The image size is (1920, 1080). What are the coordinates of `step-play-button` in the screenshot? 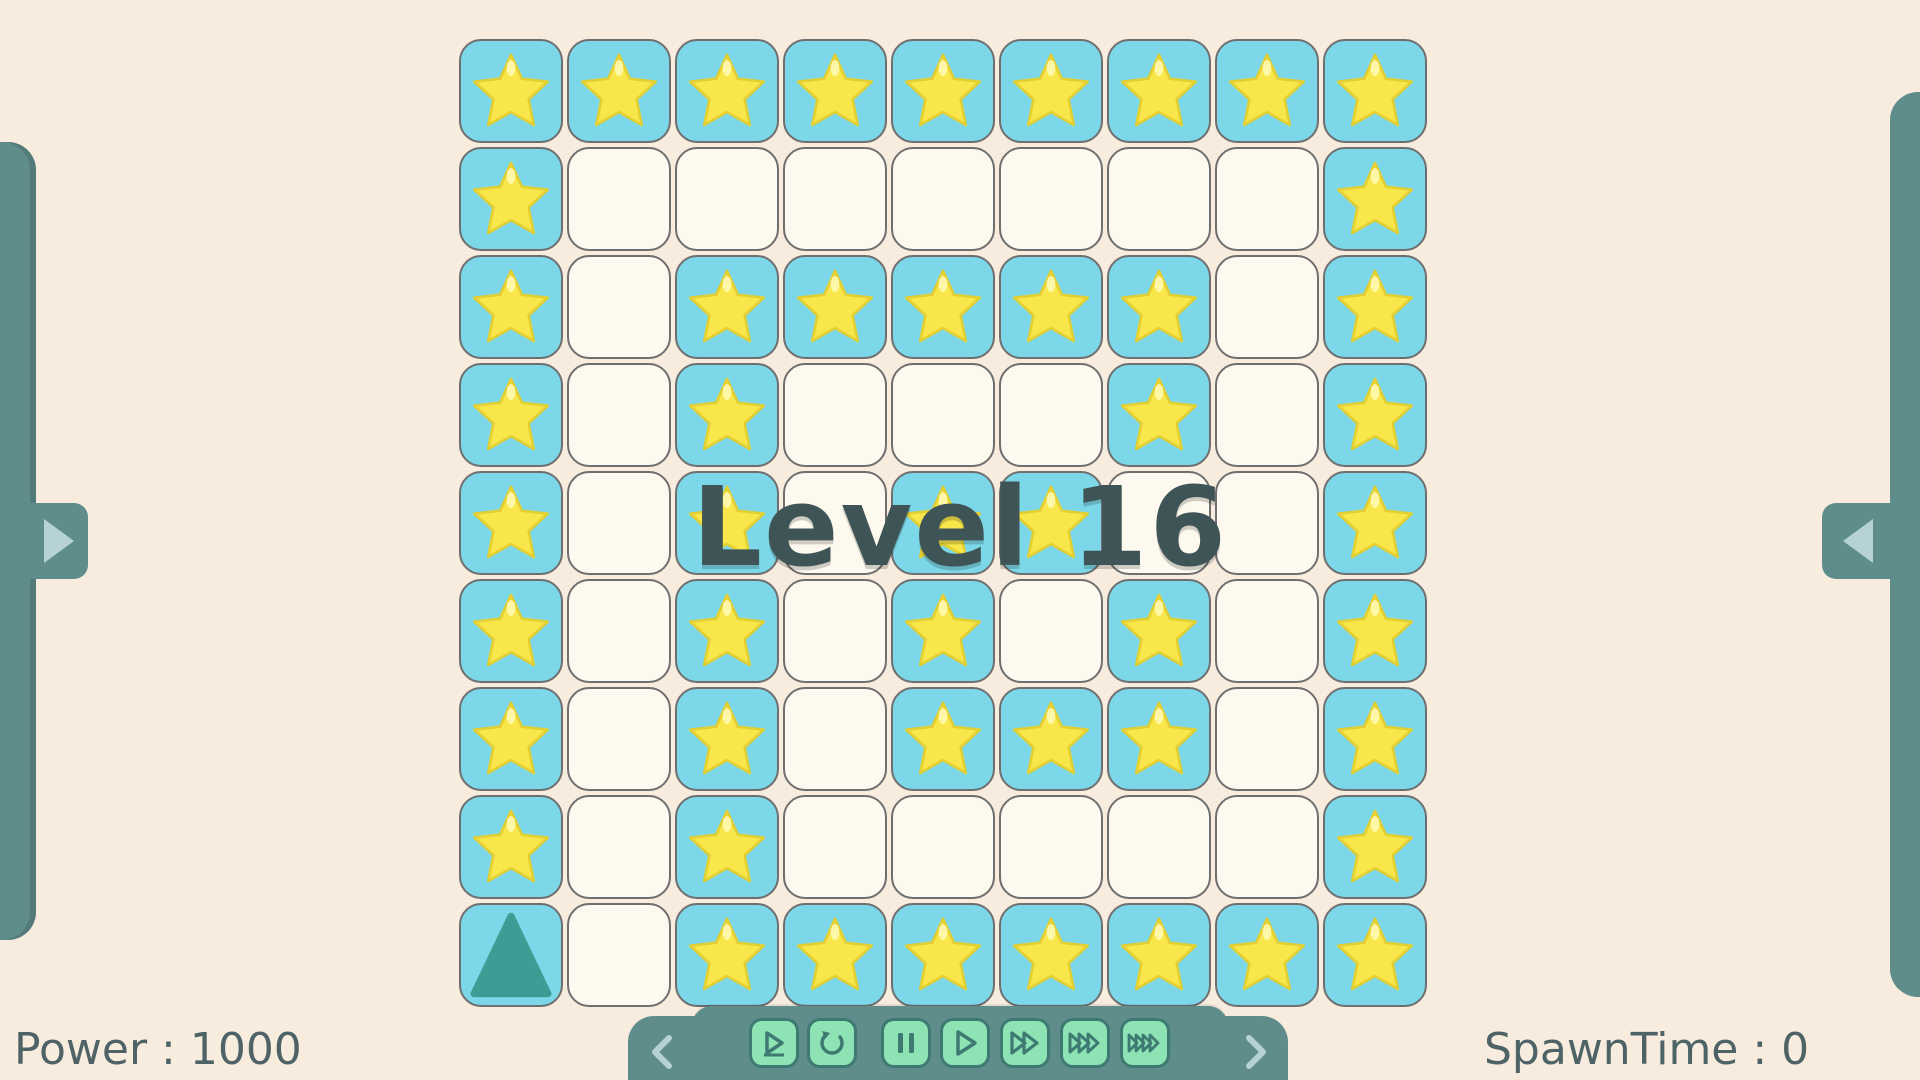 It's located at (774, 1043).